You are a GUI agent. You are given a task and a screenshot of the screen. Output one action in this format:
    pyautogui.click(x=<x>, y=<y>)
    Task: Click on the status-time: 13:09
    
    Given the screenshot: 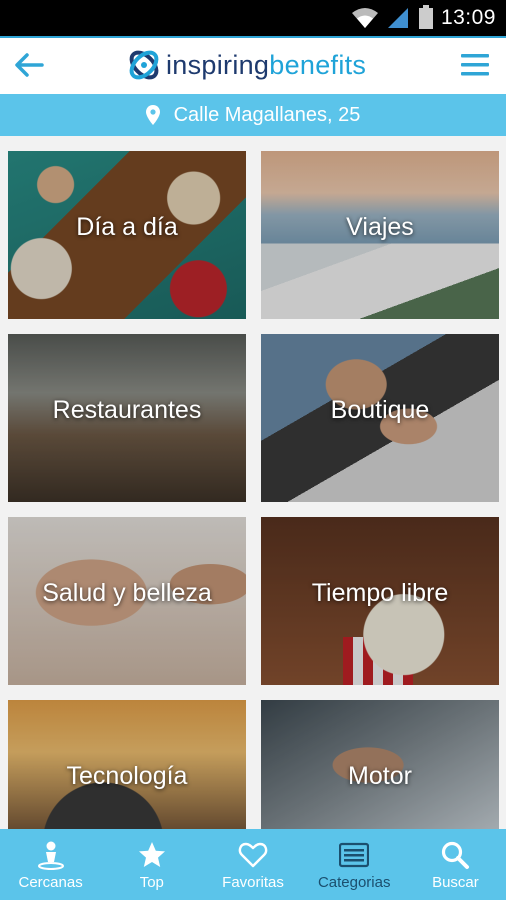 What is the action you would take?
    pyautogui.click(x=468, y=17)
    